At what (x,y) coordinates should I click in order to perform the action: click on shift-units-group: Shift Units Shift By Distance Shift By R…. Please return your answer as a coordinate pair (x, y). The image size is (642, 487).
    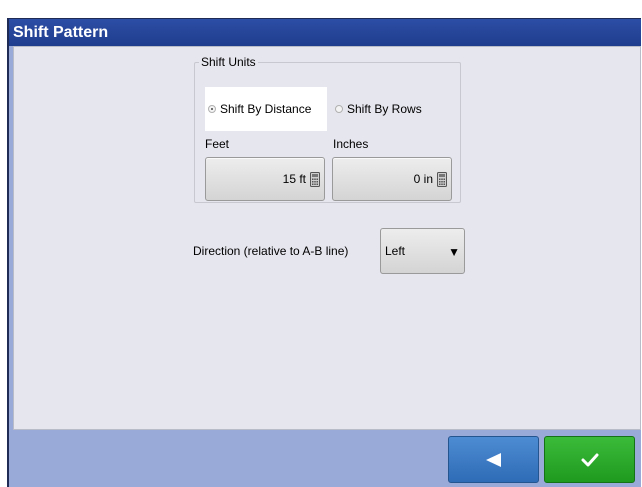
    Looking at the image, I should click on (327, 129).